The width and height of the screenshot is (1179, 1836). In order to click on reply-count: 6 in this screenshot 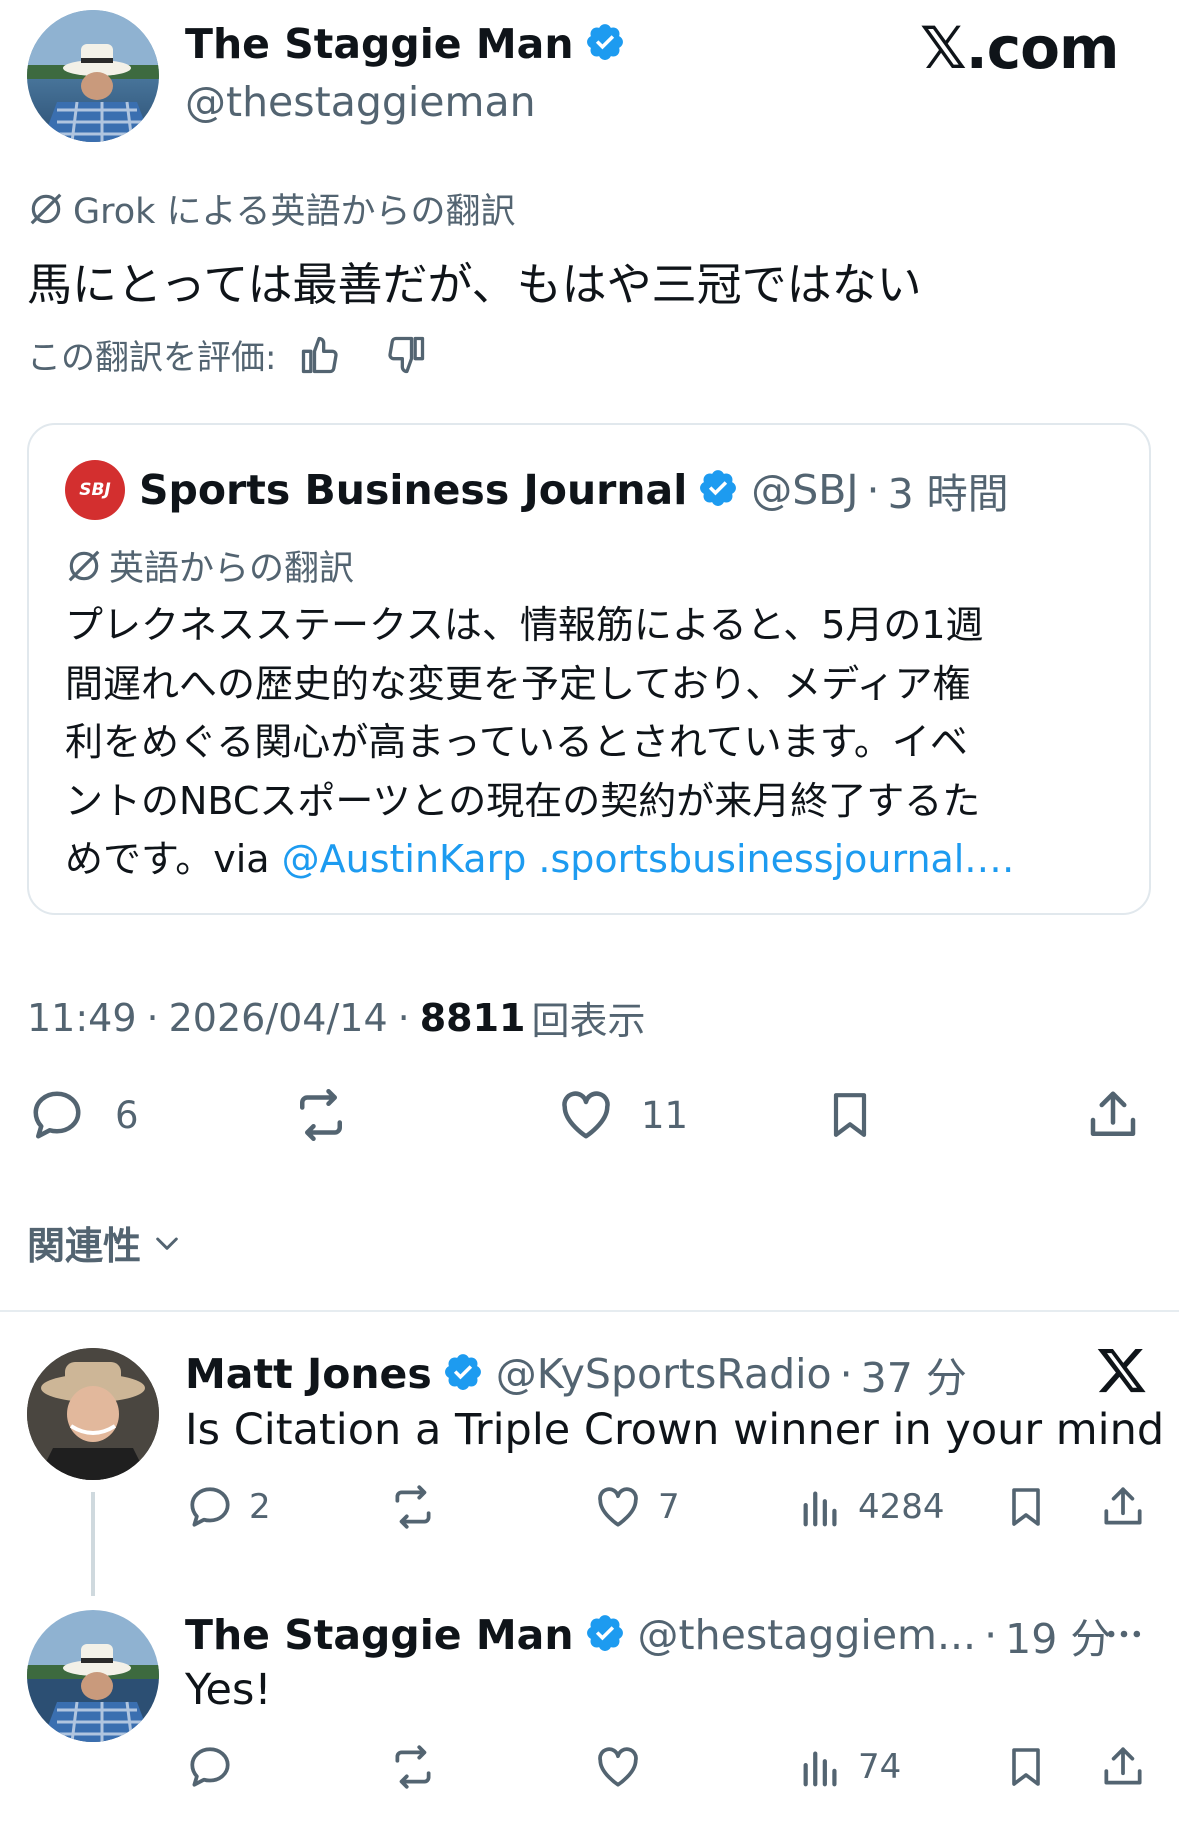, I will do `click(127, 1115)`.